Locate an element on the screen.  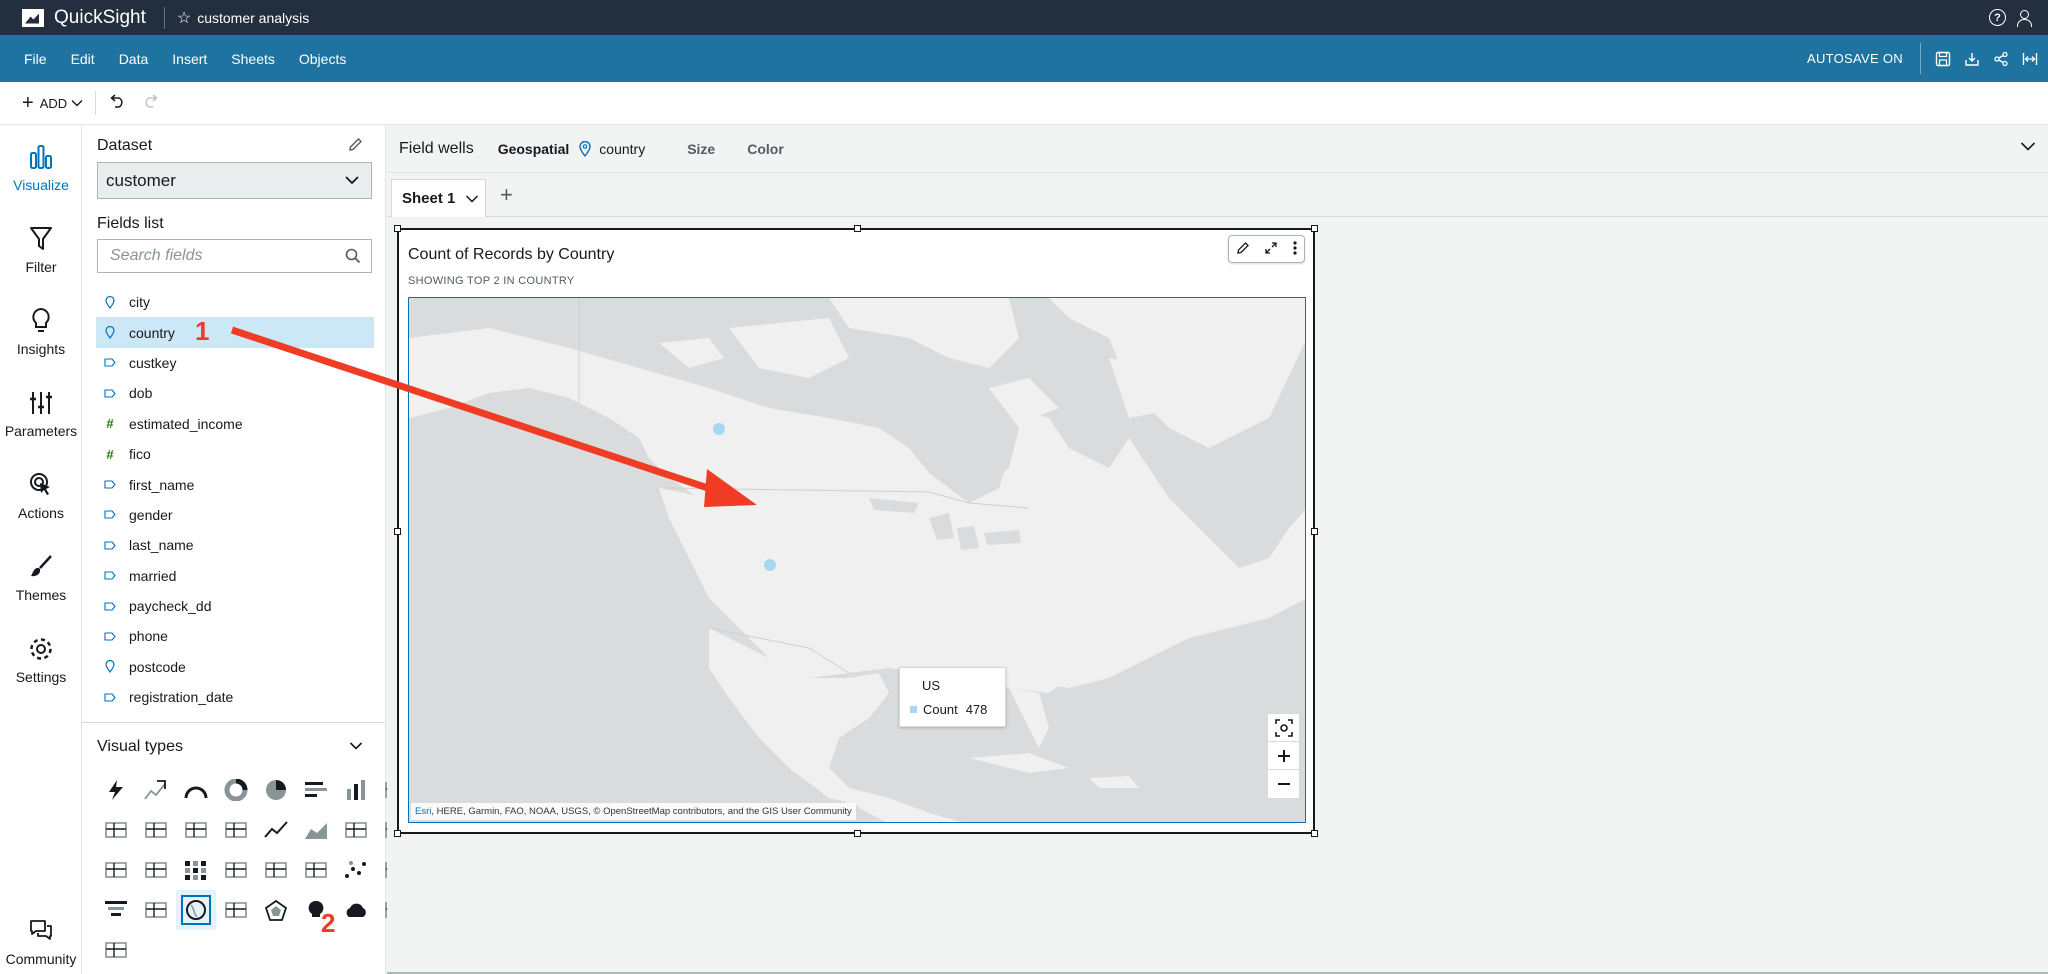
menu-sheets: Sheets is located at coordinates (253, 59).